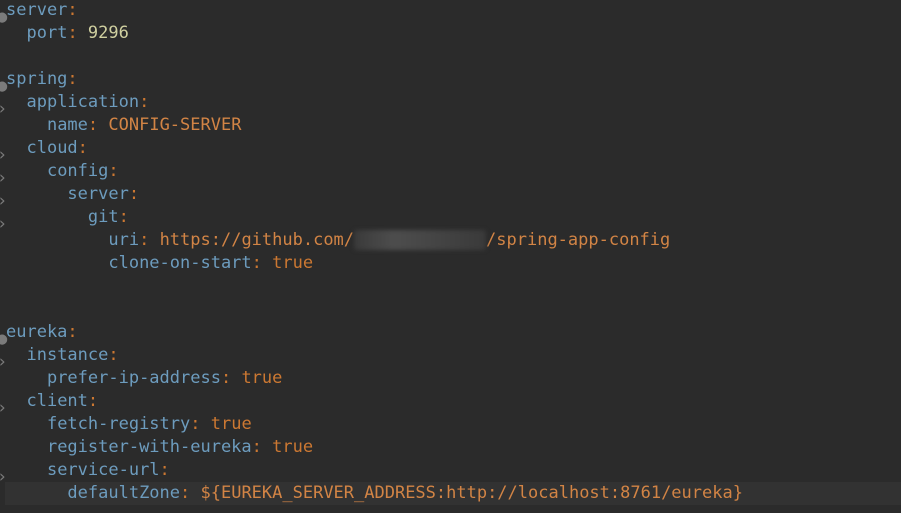 The image size is (901, 513). I want to click on yaml-key: application, so click(83, 102).